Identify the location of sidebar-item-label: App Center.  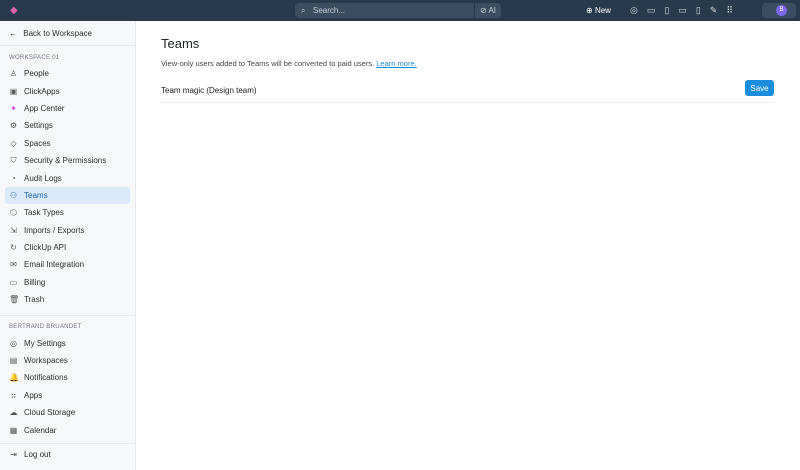
(44, 108).